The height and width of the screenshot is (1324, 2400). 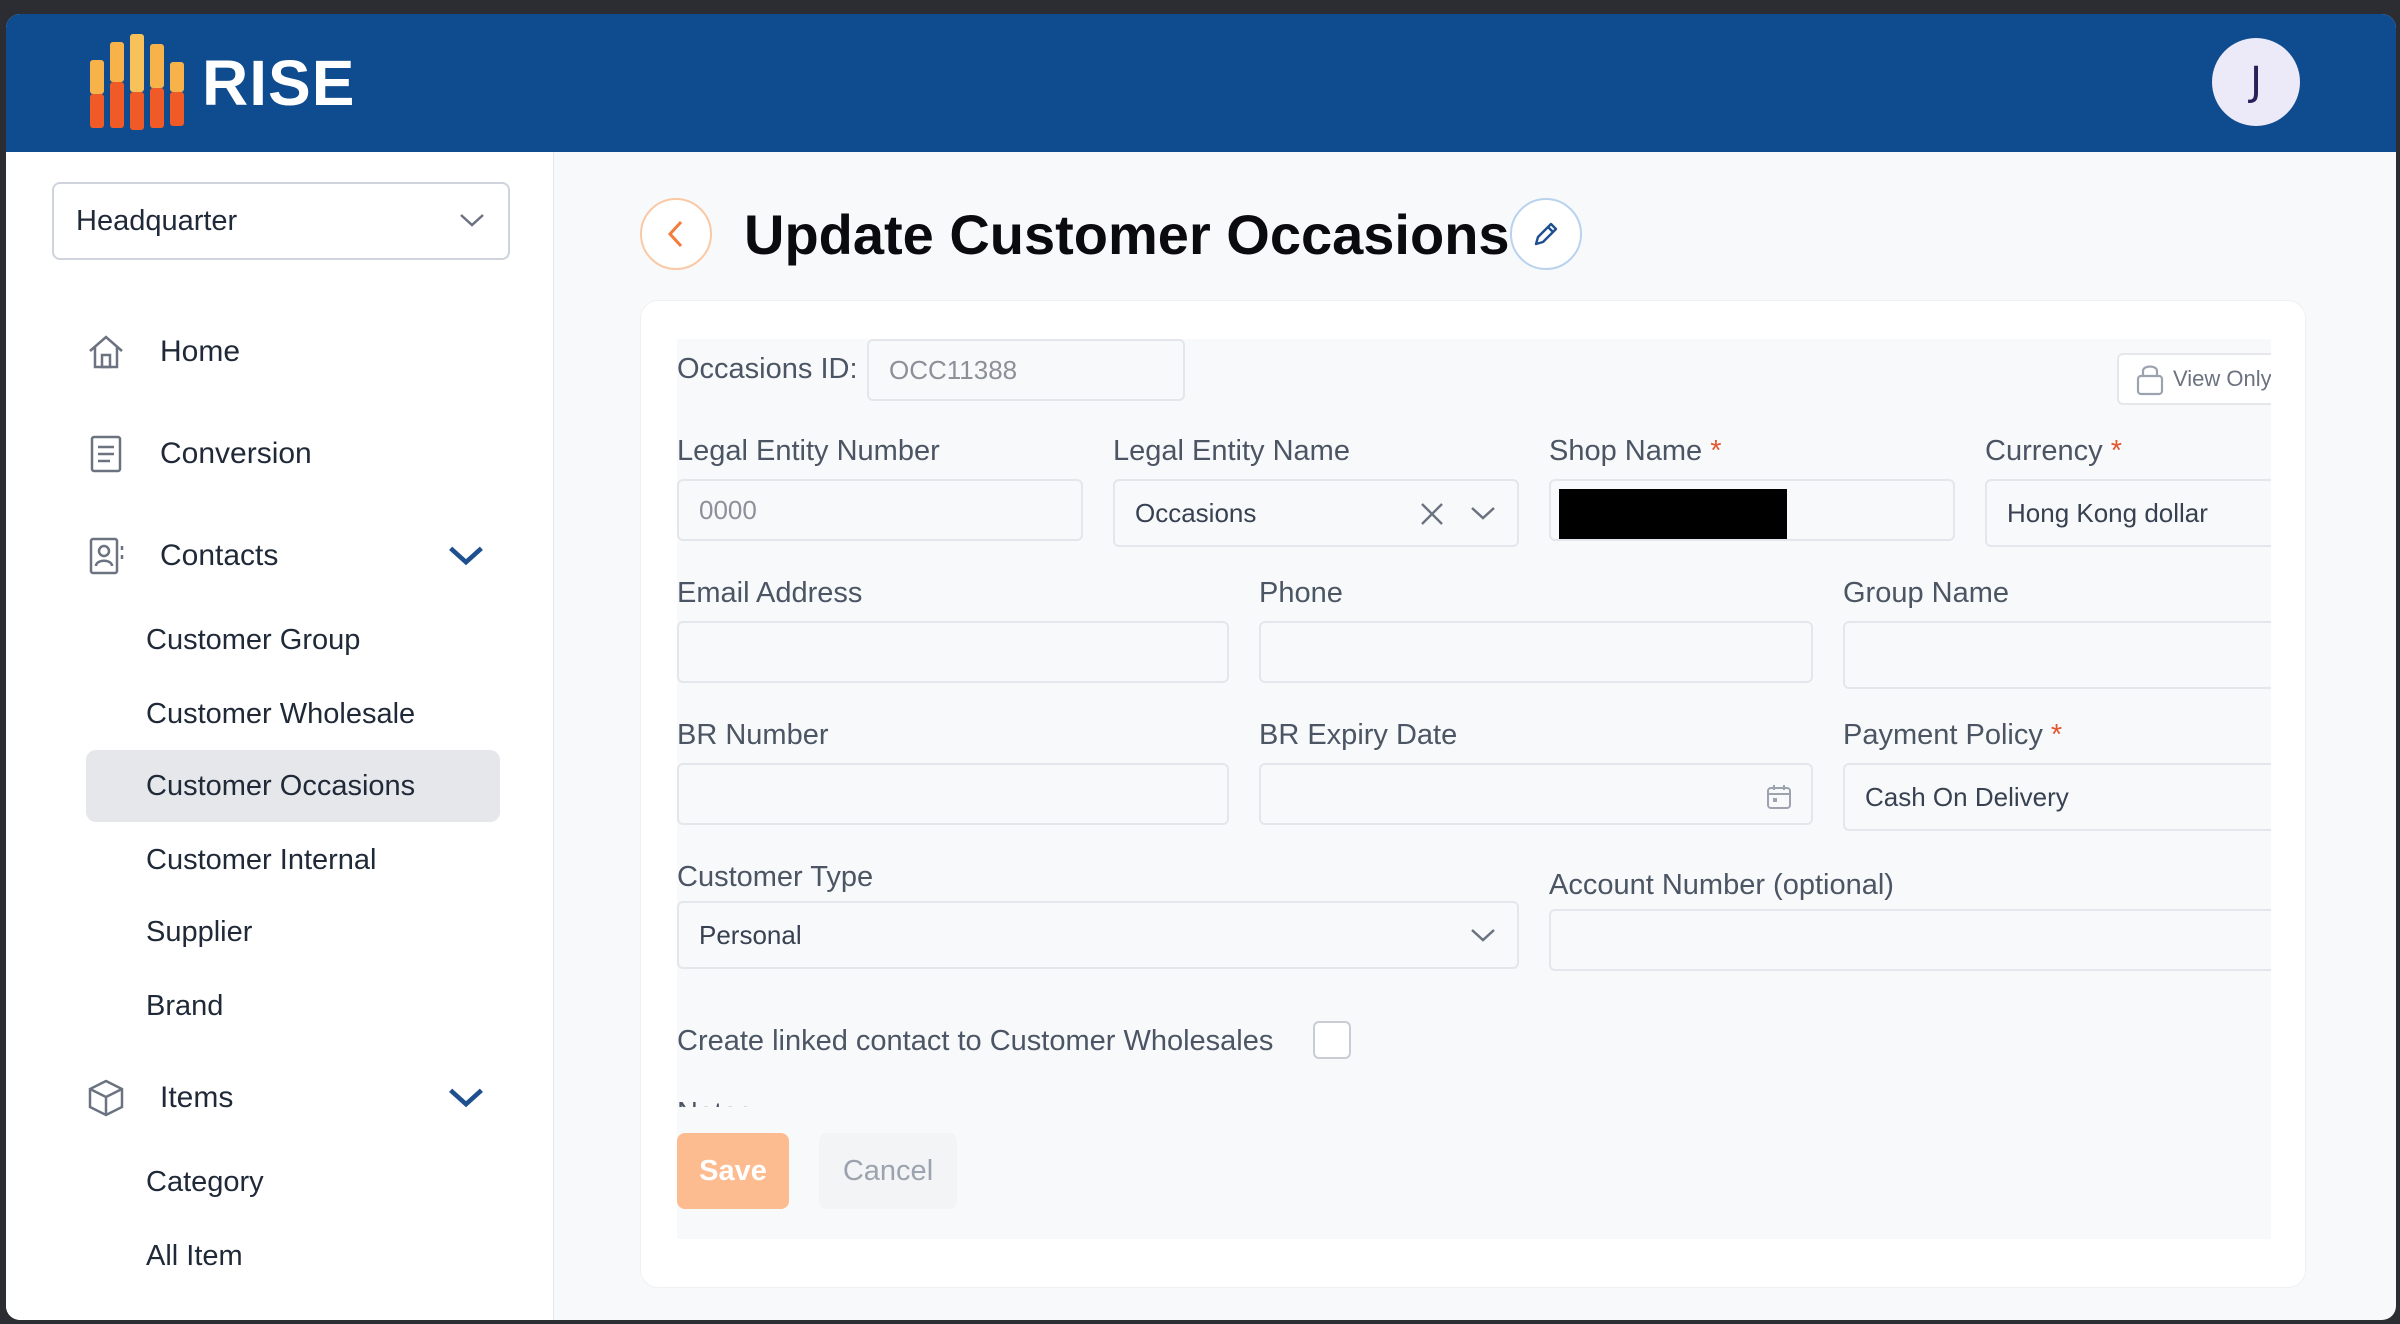 What do you see at coordinates (715, 1100) in the screenshot?
I see `notes-label: Notes` at bounding box center [715, 1100].